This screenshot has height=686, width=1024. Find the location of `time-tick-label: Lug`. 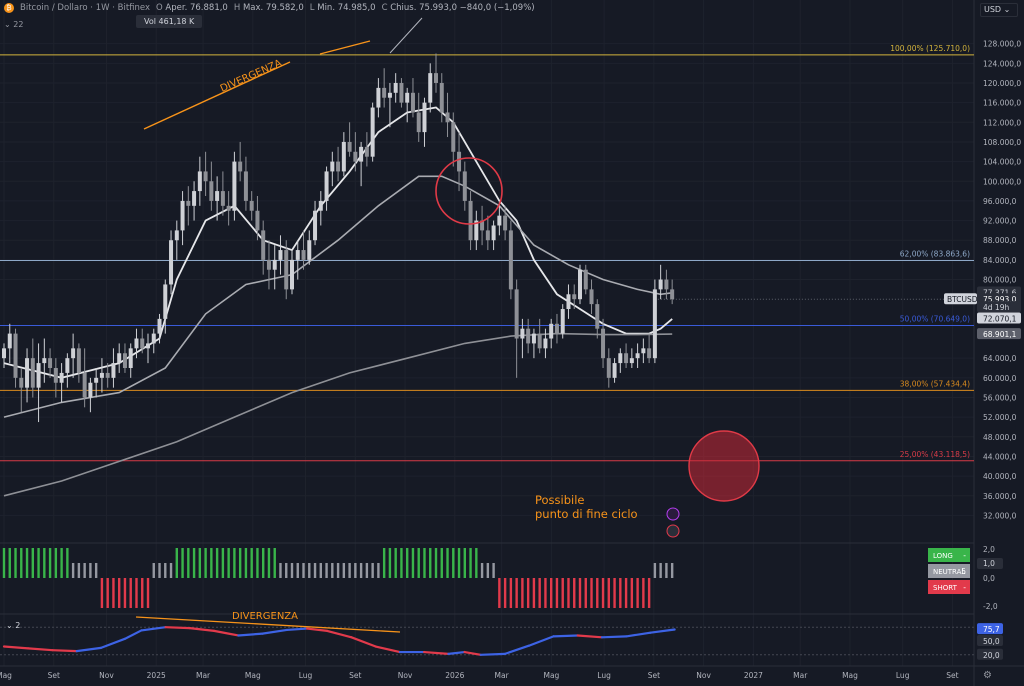

time-tick-label: Lug is located at coordinates (604, 675).